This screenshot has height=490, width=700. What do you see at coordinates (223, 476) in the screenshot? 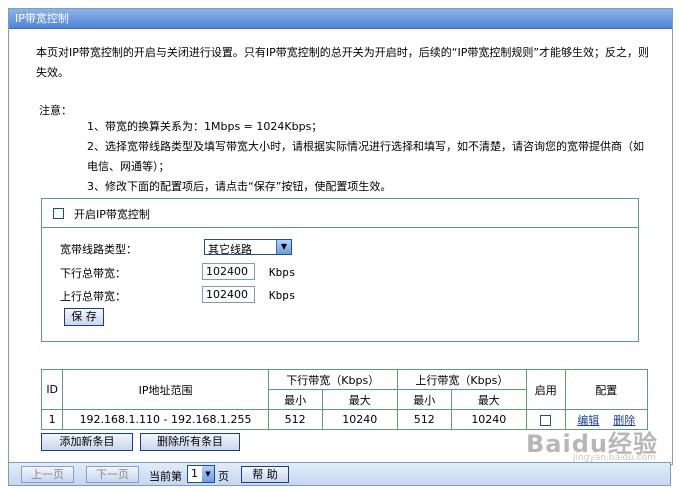
I see `page-suffix: 页` at bounding box center [223, 476].